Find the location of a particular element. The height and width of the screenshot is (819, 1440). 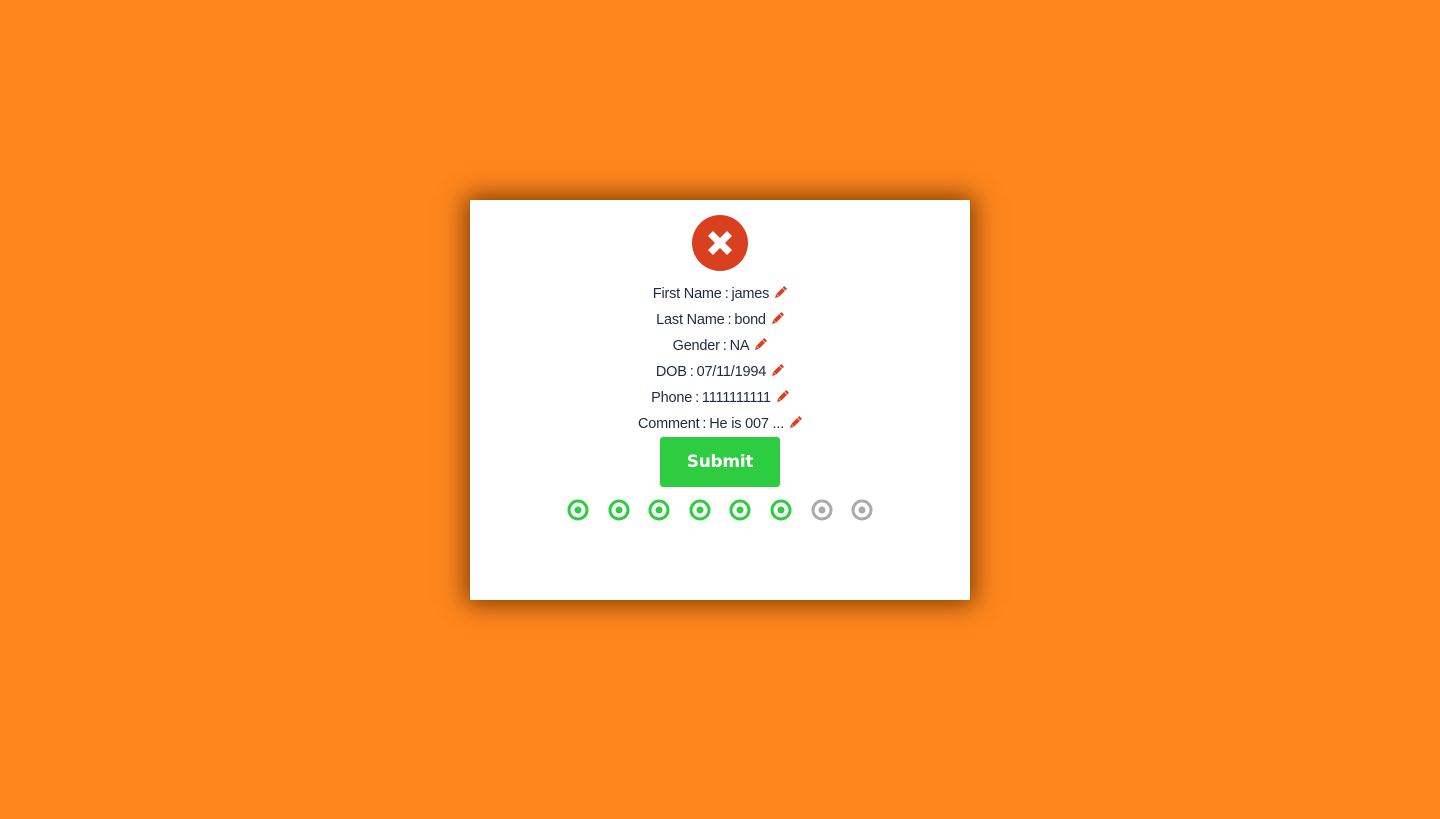

close-icon is located at coordinates (720, 243).